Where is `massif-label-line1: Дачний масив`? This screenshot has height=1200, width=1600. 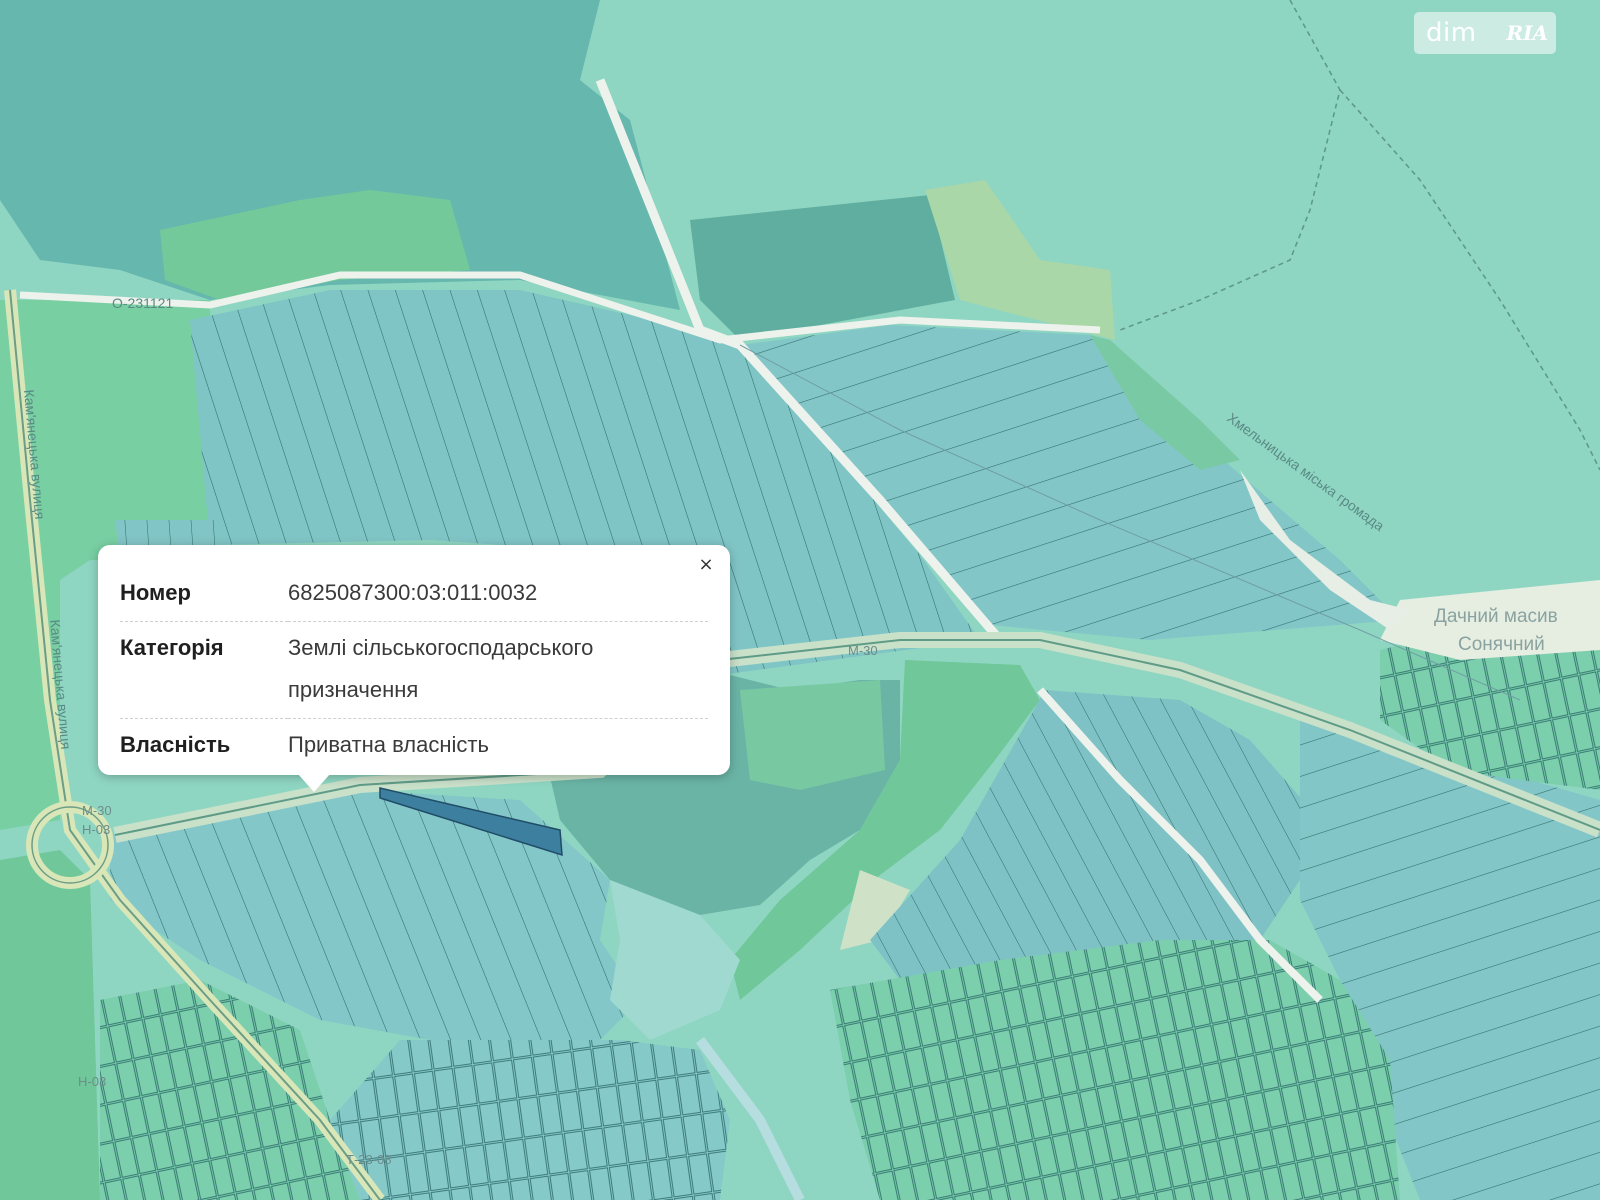
massif-label-line1: Дачний масив is located at coordinates (1496, 616).